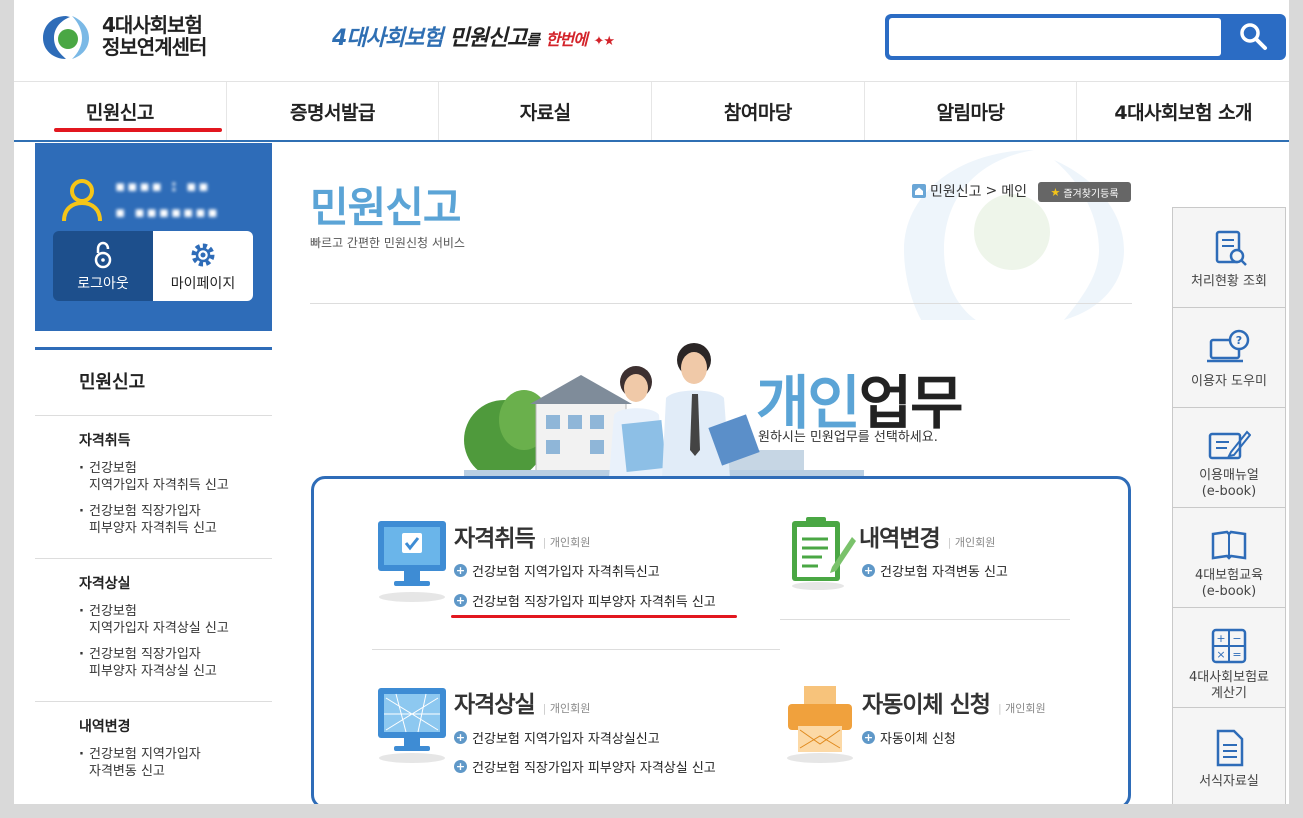 This screenshot has height=818, width=1303. Describe the element at coordinates (175, 726) in the screenshot. I see `lnb-group-title: 내역변경` at that location.